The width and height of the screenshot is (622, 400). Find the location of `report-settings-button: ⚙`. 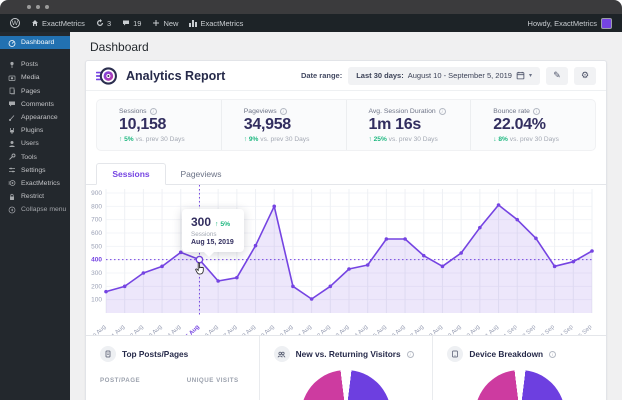

report-settings-button: ⚙ is located at coordinates (585, 75).